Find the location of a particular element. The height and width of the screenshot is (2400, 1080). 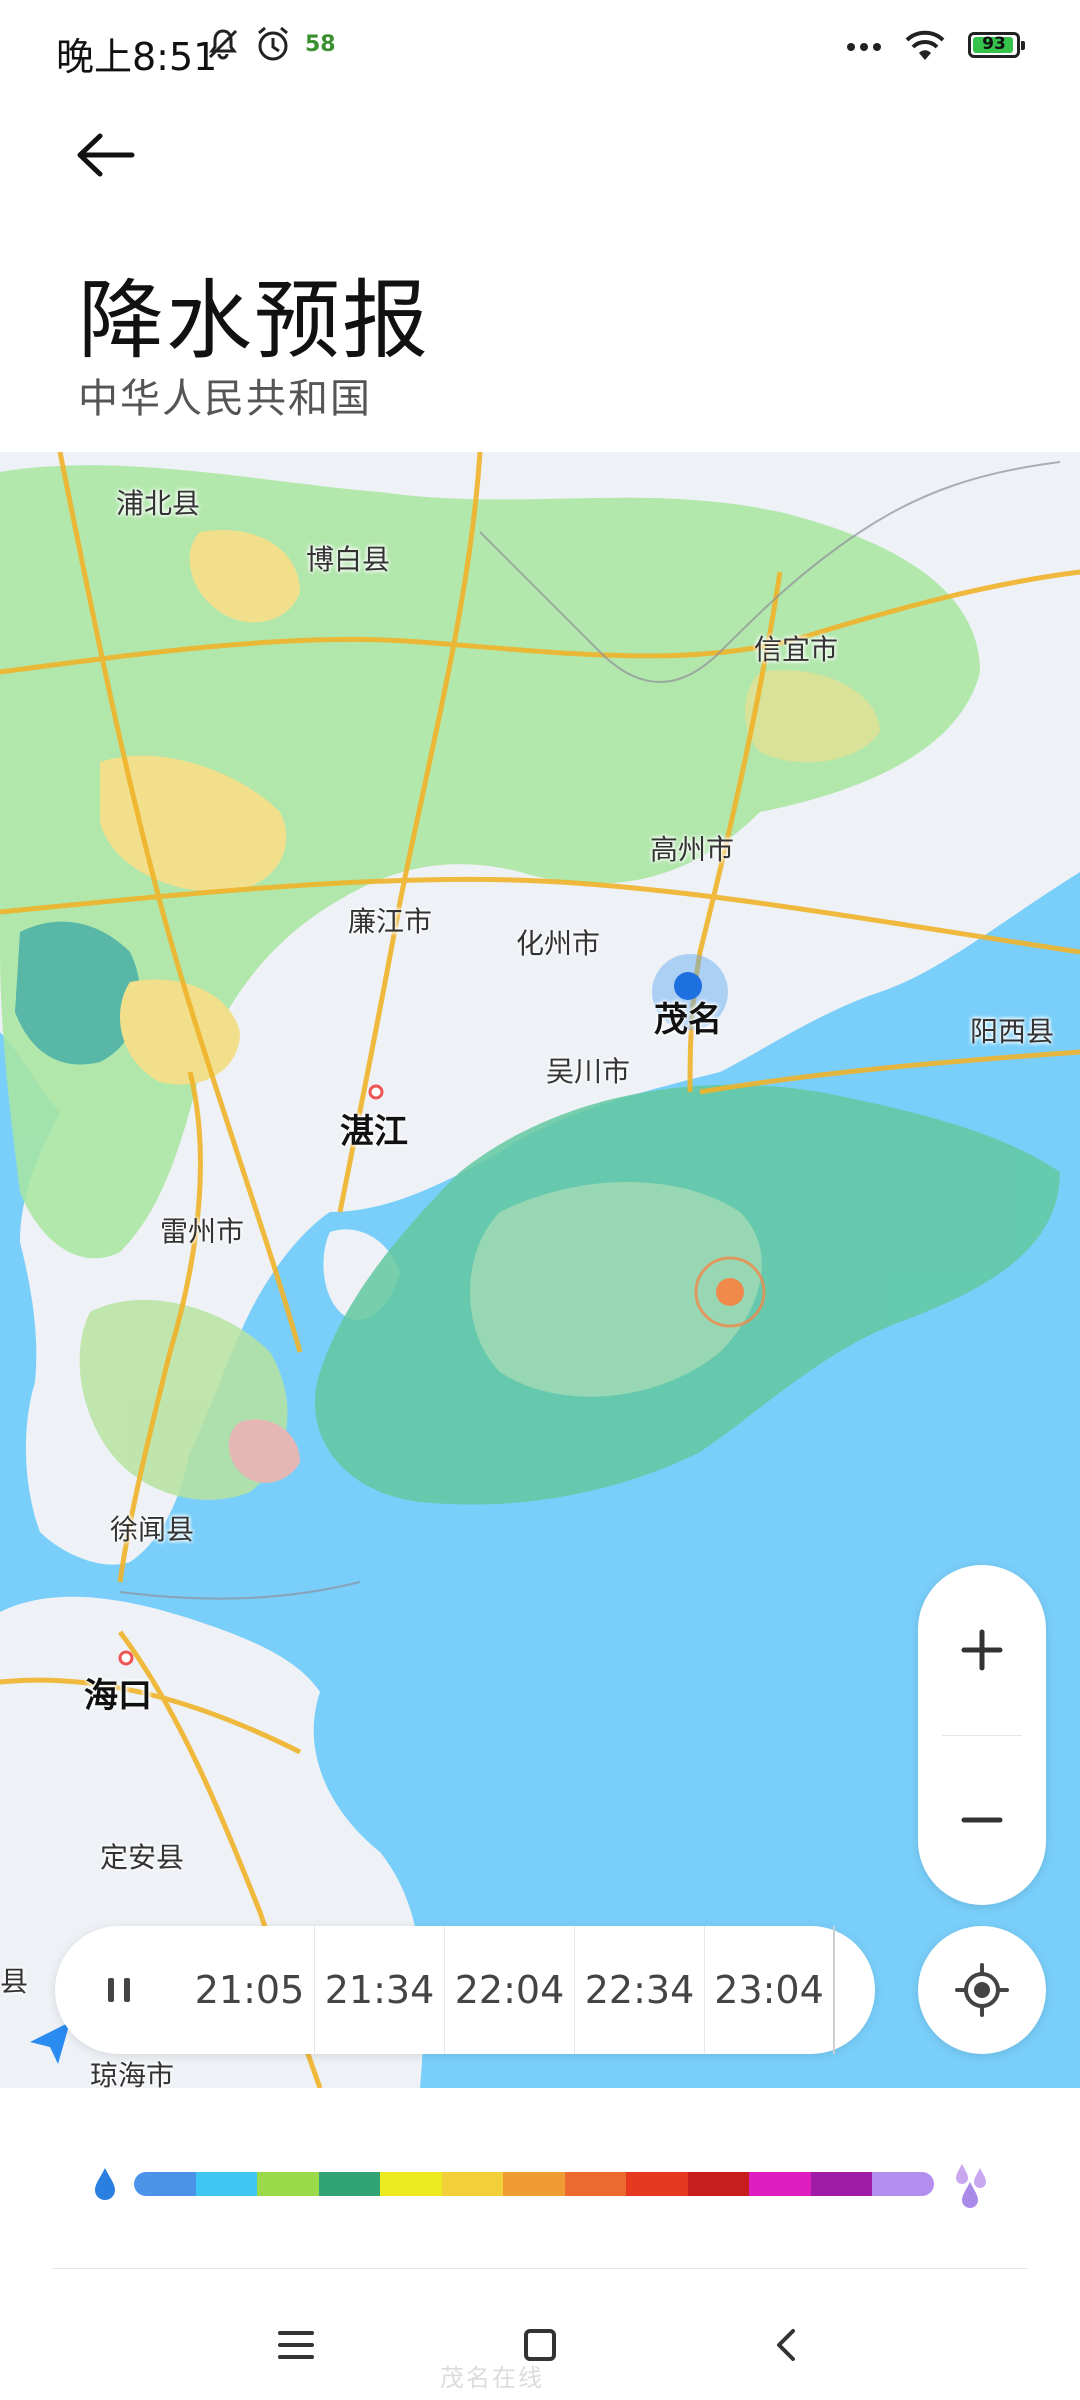

alarm-icon is located at coordinates (273, 43).